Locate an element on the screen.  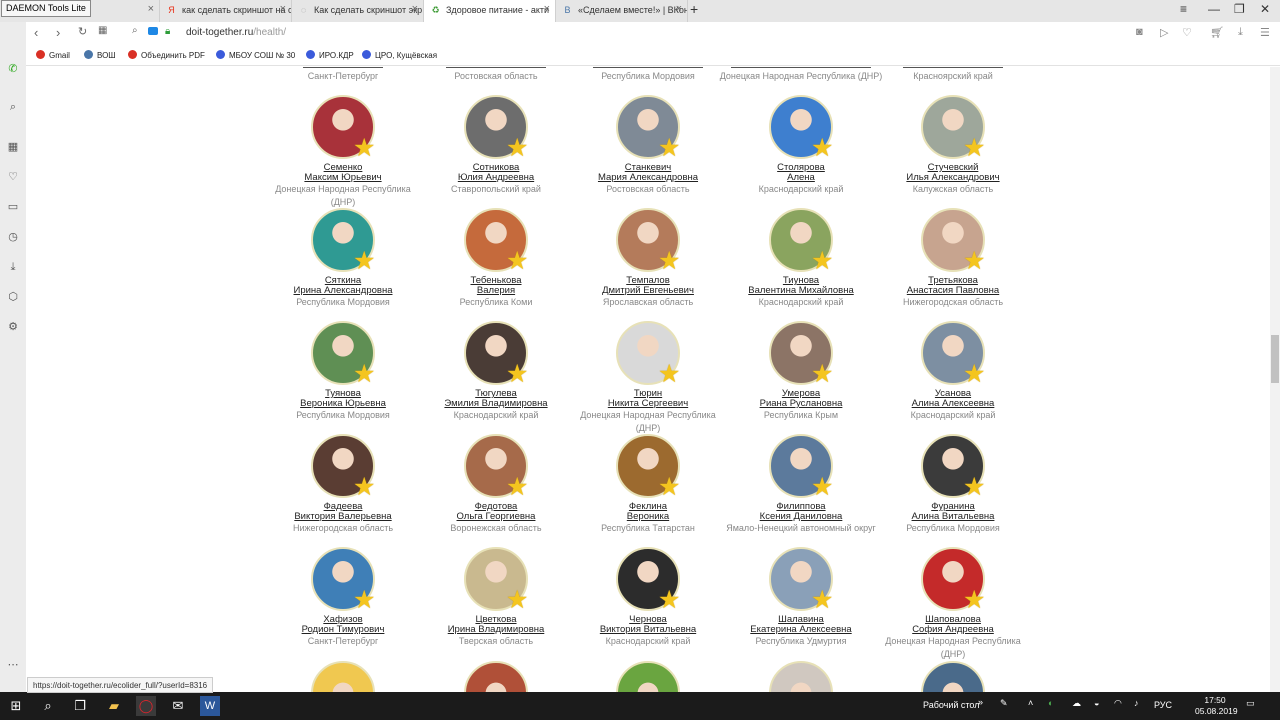
maximize-icon: ❐ is located at coordinates (1239, 9).